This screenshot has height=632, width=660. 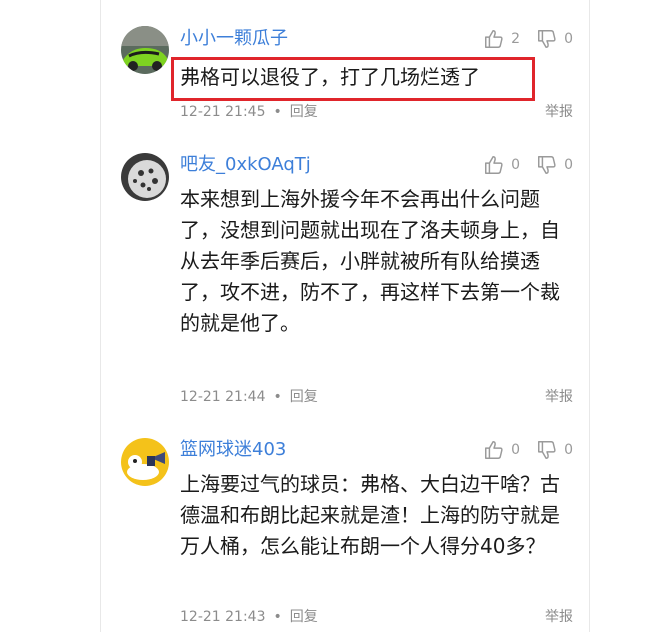 What do you see at coordinates (245, 165) in the screenshot?
I see `username: 吧友_0xkOAqTj` at bounding box center [245, 165].